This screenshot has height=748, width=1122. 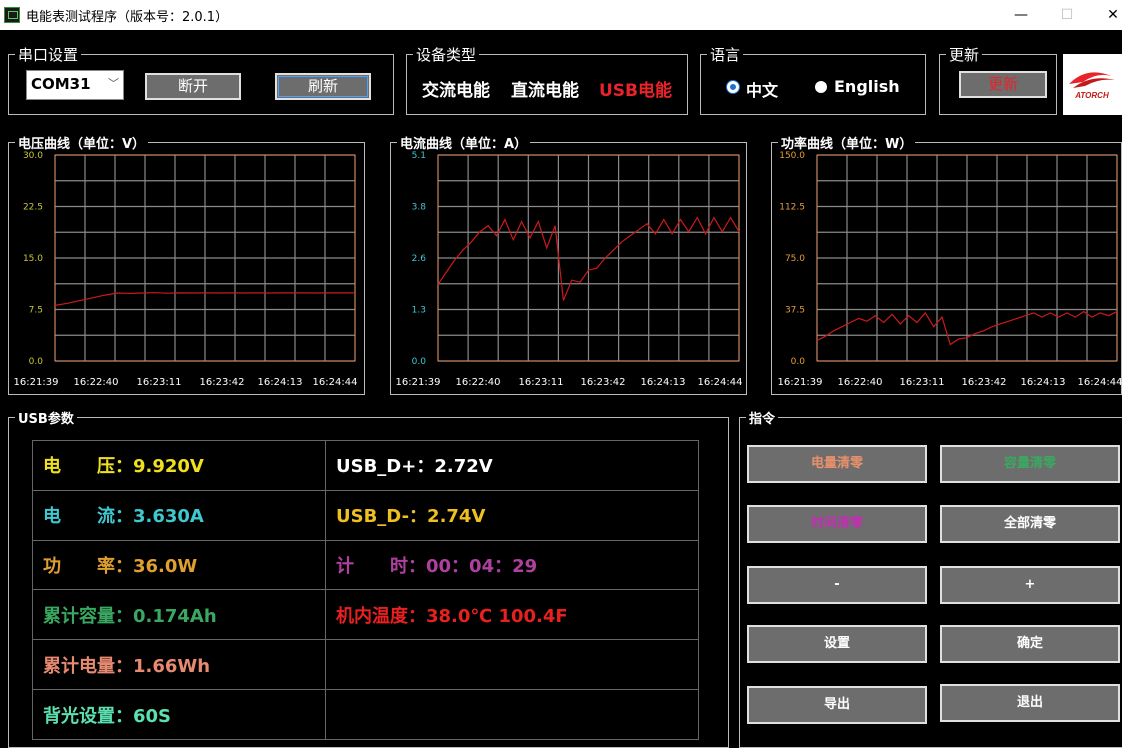 I want to click on d-plus-cell: USB_D+：2.72V, so click(x=512, y=465).